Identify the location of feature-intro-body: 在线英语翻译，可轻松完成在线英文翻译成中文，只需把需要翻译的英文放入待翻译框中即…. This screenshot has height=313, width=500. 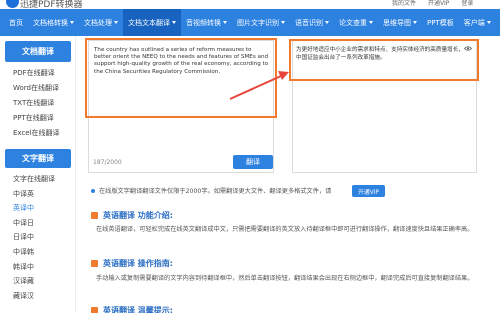
(285, 229).